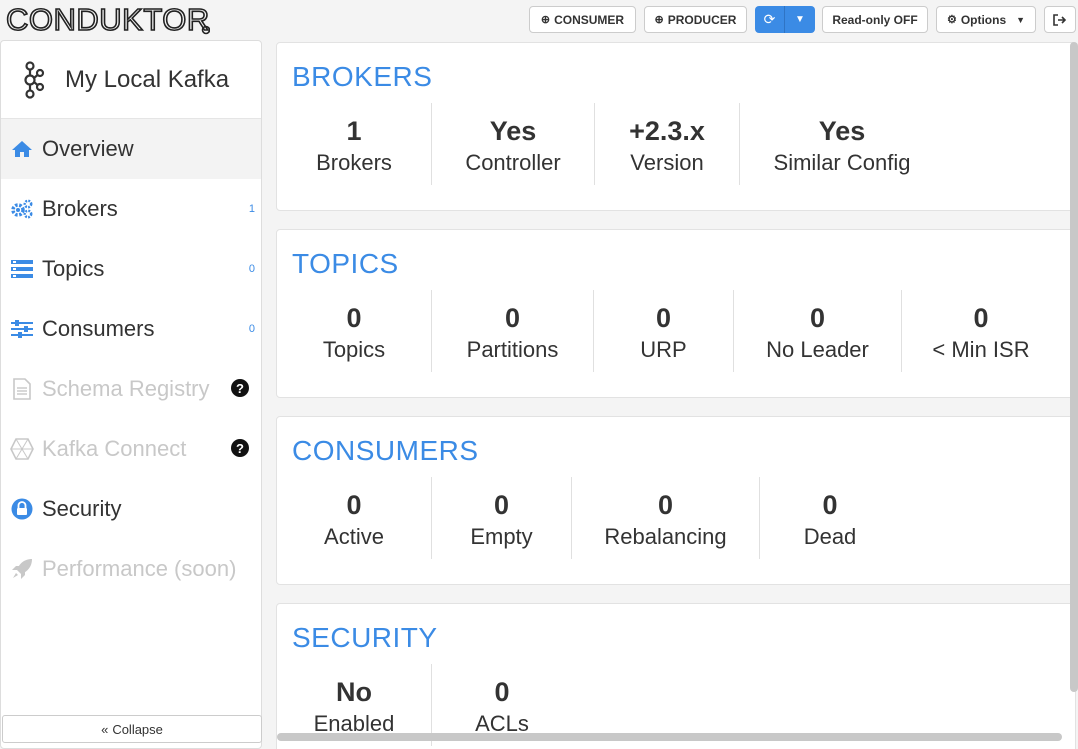 The width and height of the screenshot is (1078, 749). What do you see at coordinates (22, 449) in the screenshot?
I see `connect-icon` at bounding box center [22, 449].